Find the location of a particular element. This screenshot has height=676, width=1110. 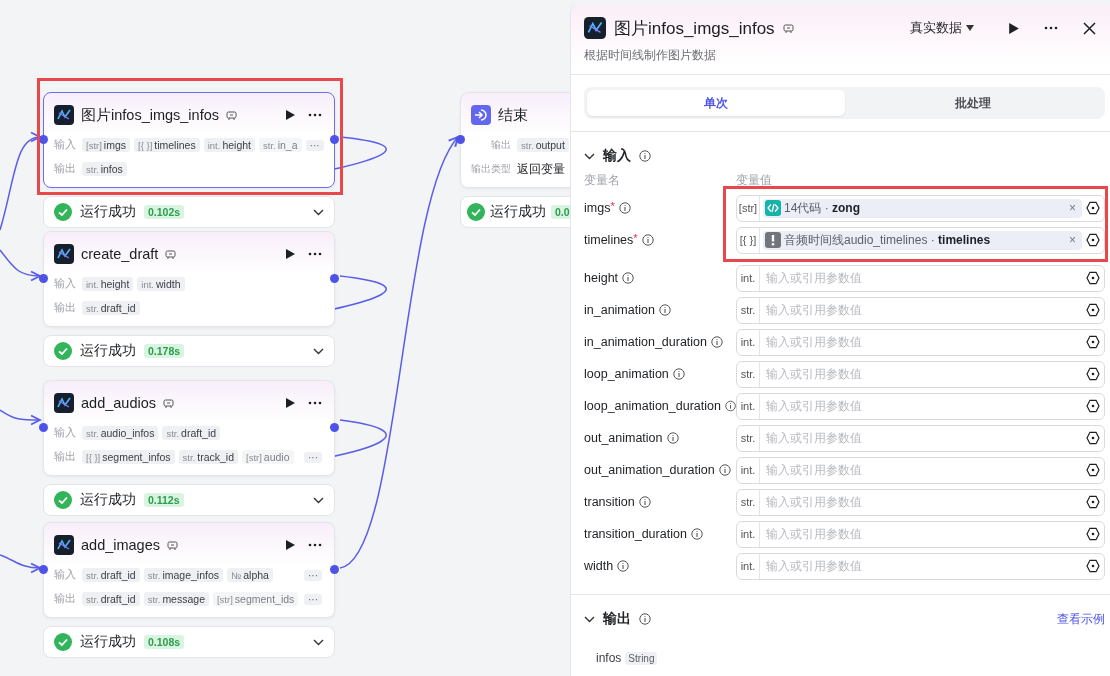

parameter-tag: str. draft_id is located at coordinates (111, 599).